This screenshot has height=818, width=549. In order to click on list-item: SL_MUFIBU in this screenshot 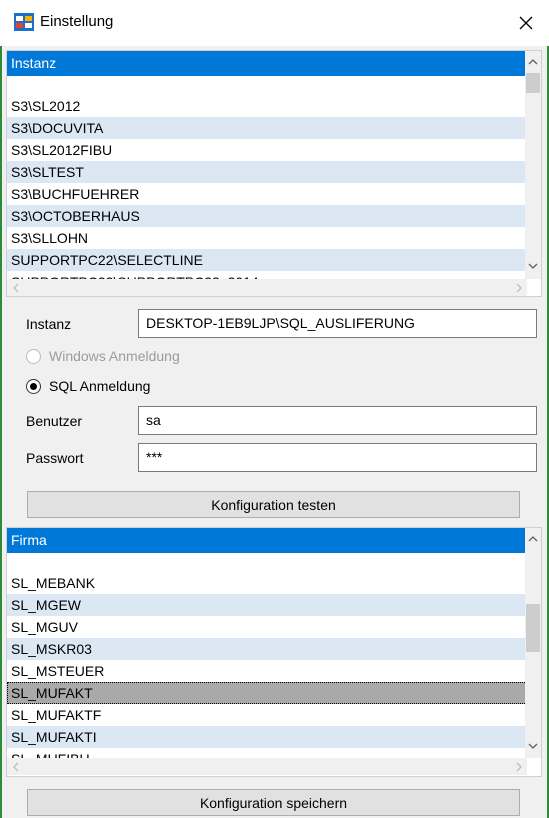, I will do `click(267, 753)`.